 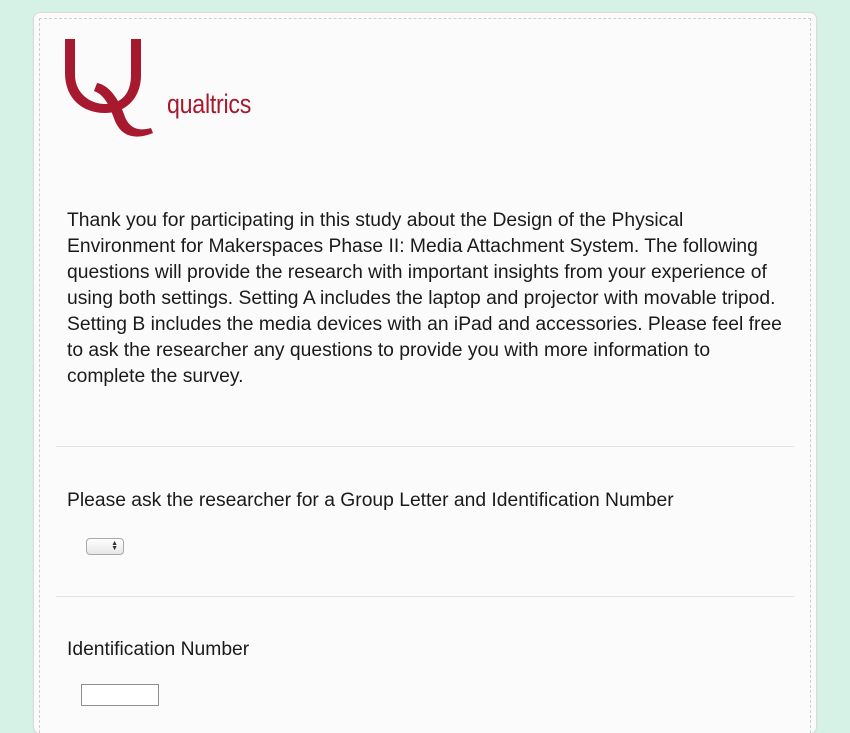 What do you see at coordinates (158, 649) in the screenshot?
I see `question-identification-number-text: Identification Number` at bounding box center [158, 649].